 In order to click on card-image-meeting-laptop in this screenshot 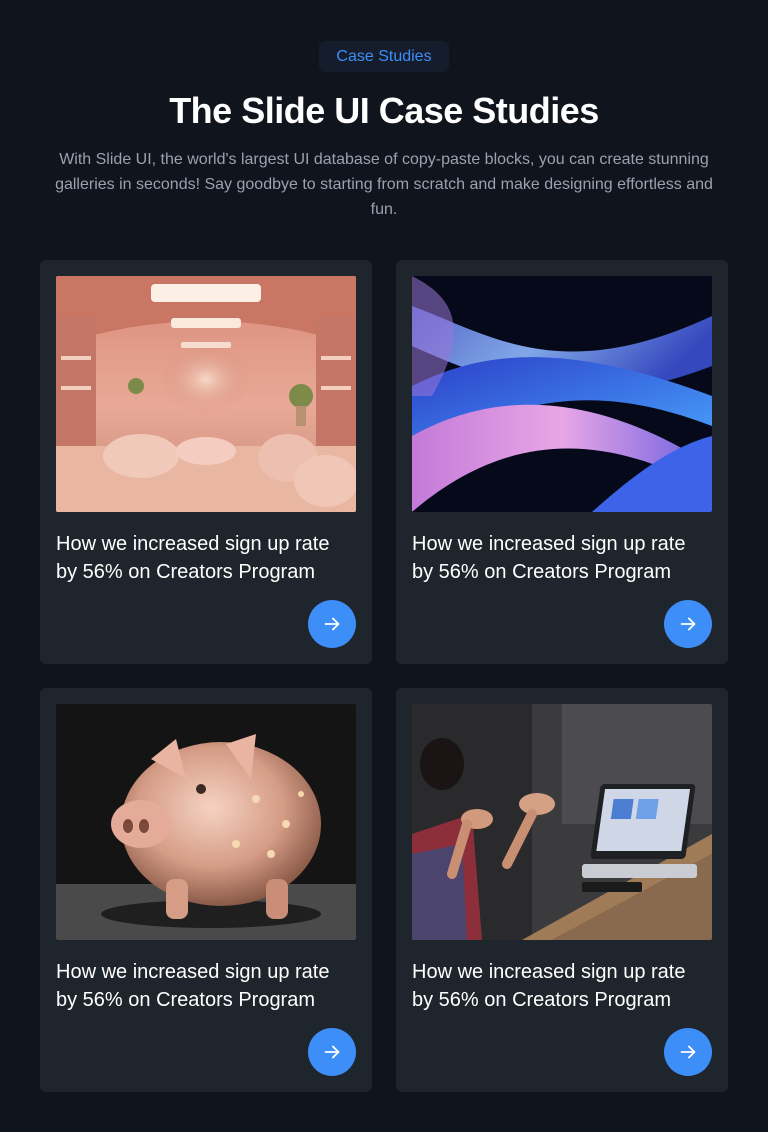, I will do `click(562, 822)`.